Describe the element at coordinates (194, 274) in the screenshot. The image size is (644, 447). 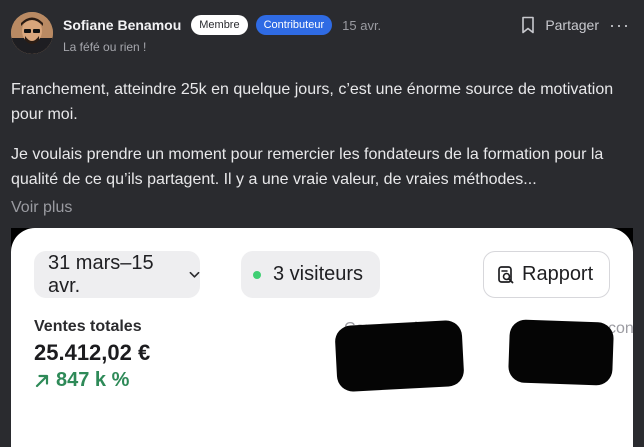
I see `chevron-down-icon` at that location.